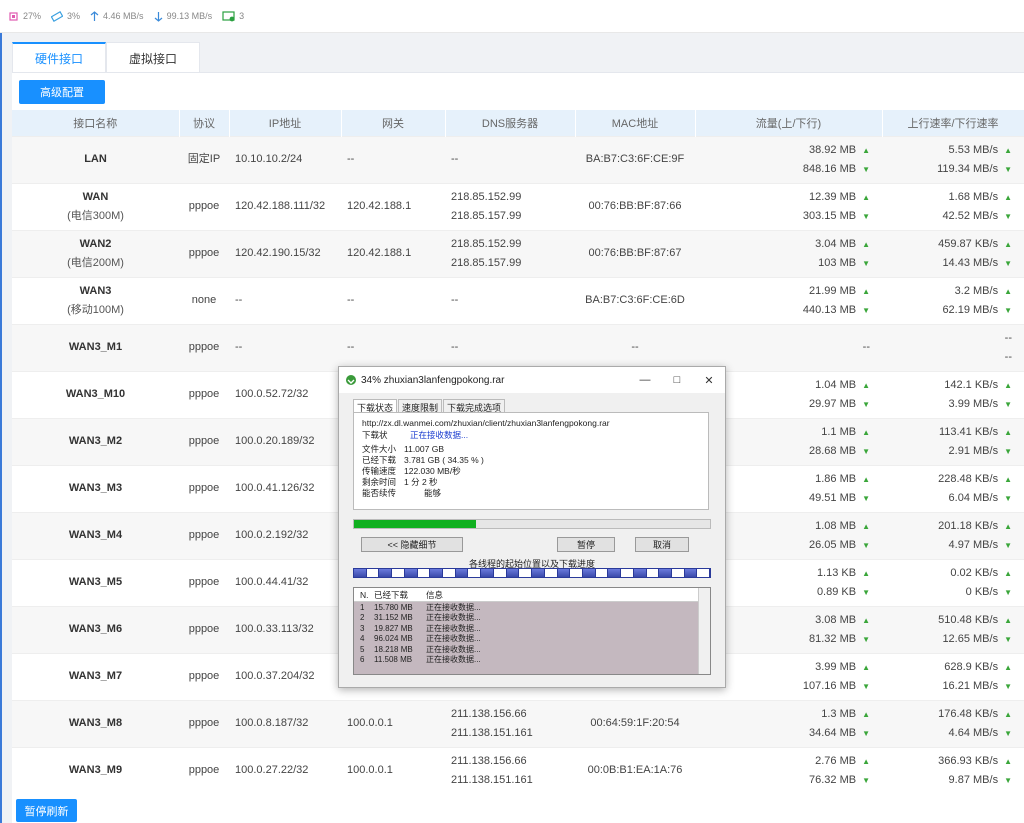 The image size is (1024, 823). I want to click on iface-rate: 1.68 MB/s ▲ 42.52 MB/s ▼, so click(953, 206).